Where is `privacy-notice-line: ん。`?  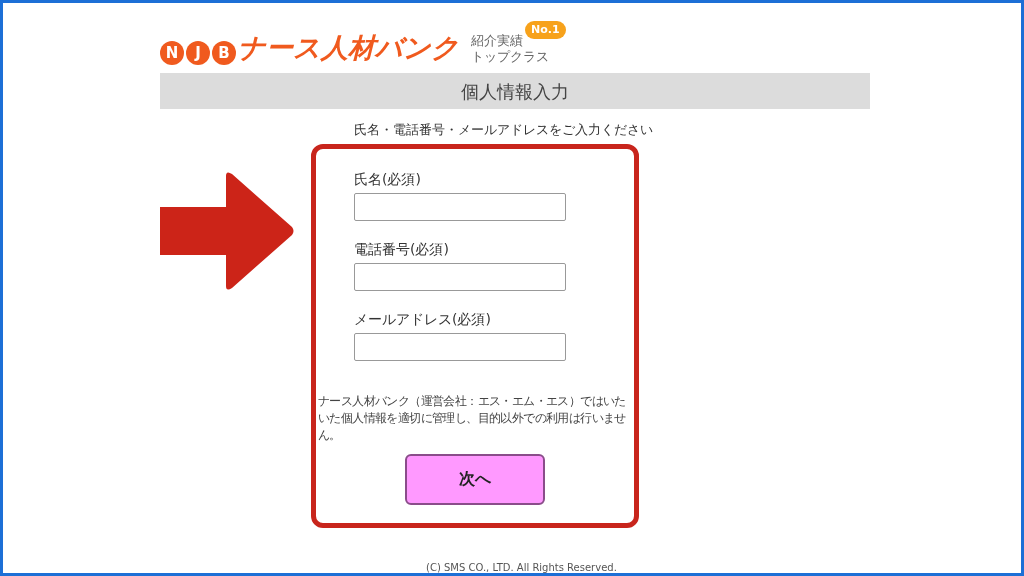 privacy-notice-line: ん。 is located at coordinates (329, 435).